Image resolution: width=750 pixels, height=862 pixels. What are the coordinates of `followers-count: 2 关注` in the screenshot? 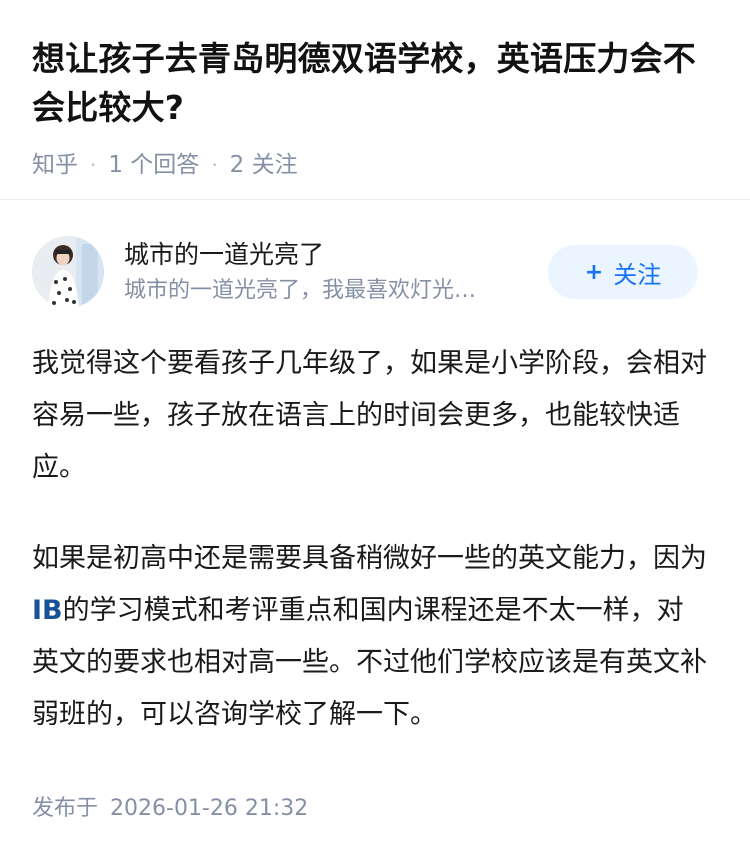 It's located at (264, 165).